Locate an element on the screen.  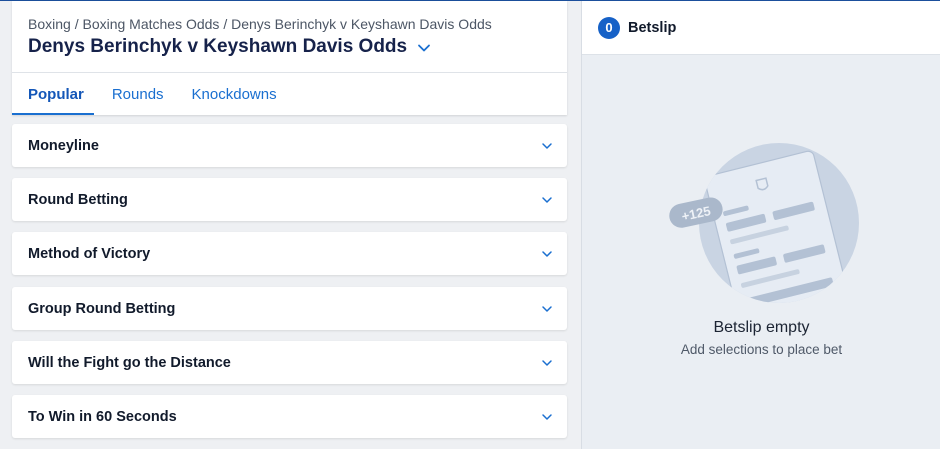
tab-rounds: Rounds is located at coordinates (136, 94).